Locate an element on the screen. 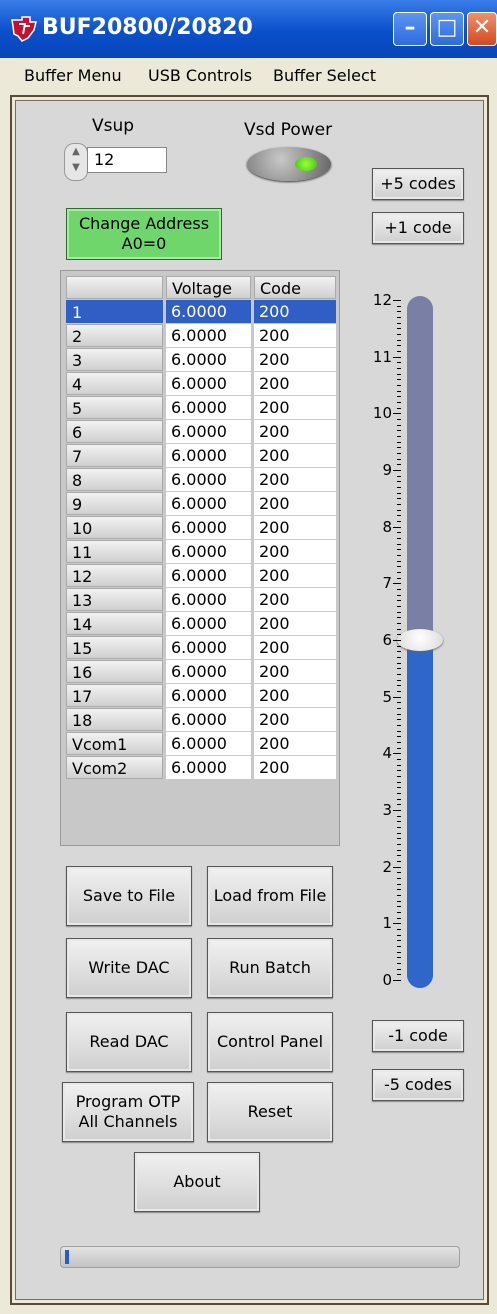  table-row: 16 6.0000 200 is located at coordinates (201, 672).